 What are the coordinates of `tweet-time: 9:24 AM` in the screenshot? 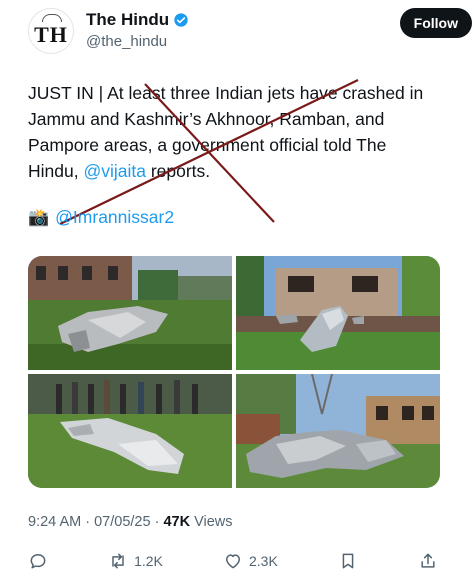 It's located at (54, 522).